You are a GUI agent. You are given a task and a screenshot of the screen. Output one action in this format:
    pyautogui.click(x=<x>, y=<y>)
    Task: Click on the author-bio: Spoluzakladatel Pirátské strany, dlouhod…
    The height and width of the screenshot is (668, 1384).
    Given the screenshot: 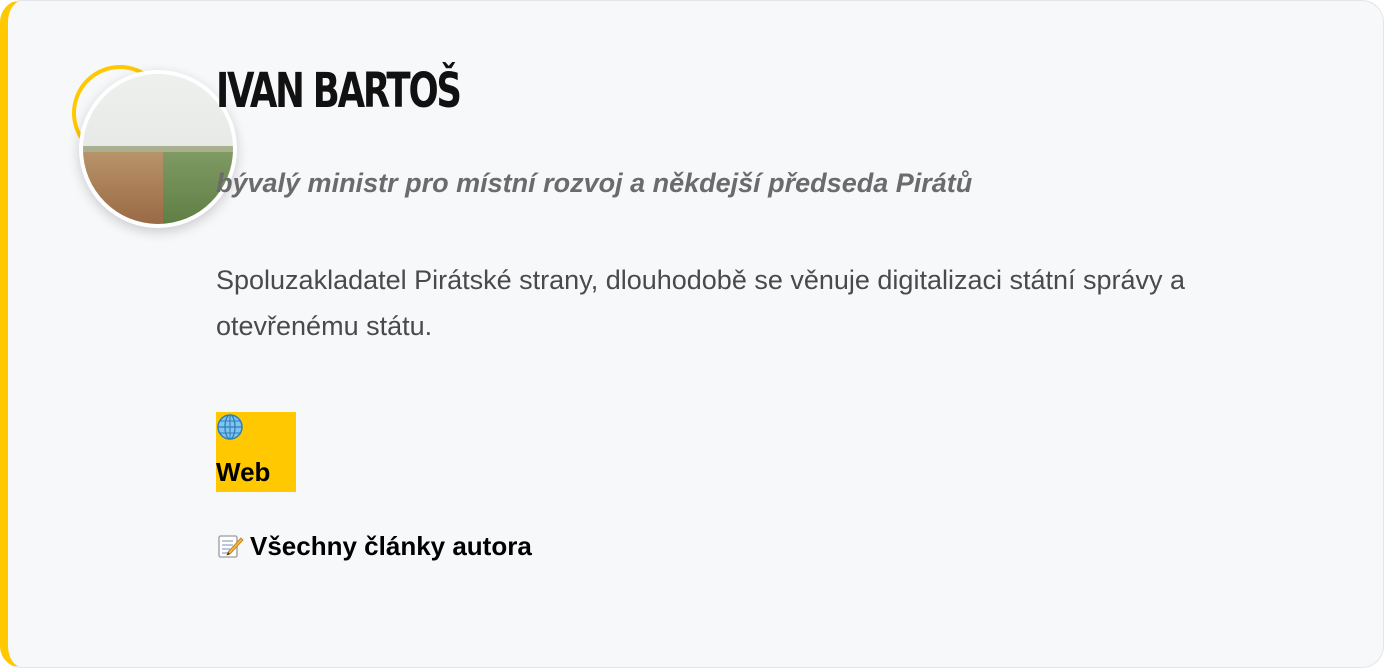 What is the action you would take?
    pyautogui.click(x=701, y=303)
    